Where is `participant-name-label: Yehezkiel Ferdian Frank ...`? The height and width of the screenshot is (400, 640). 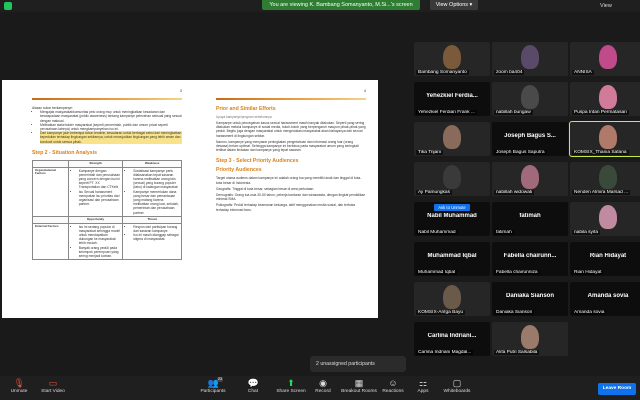
participant-name-label: Yehezkiel Ferdian Frank ... is located at coordinates (446, 112).